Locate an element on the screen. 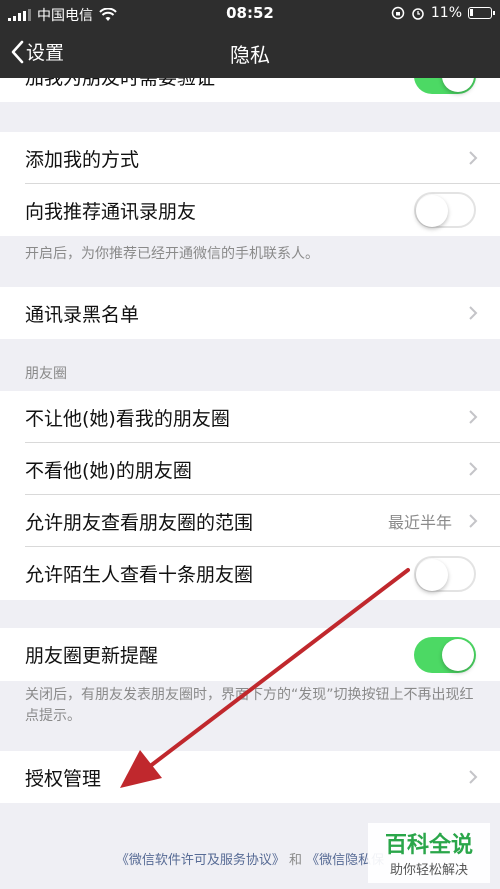 The height and width of the screenshot is (889, 500). battery-percent: 11% is located at coordinates (446, 13).